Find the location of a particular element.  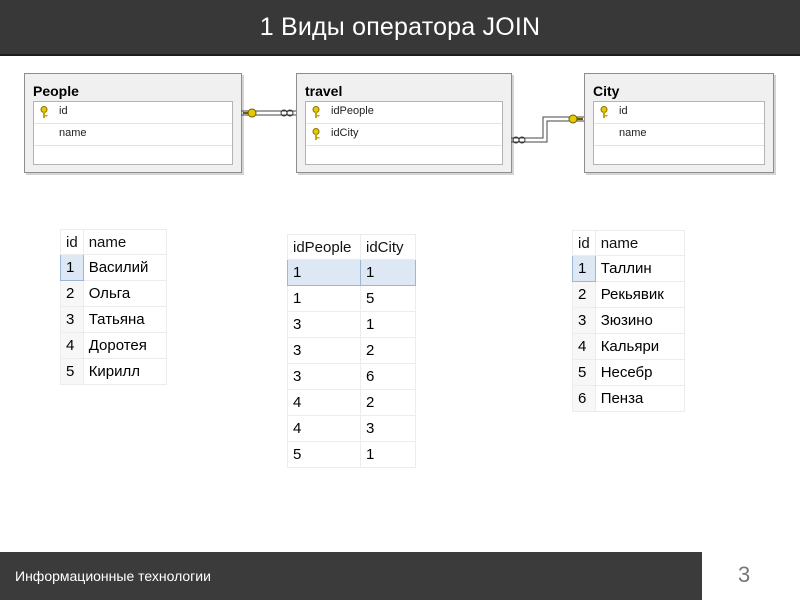

column-header: idCity is located at coordinates (388, 247).